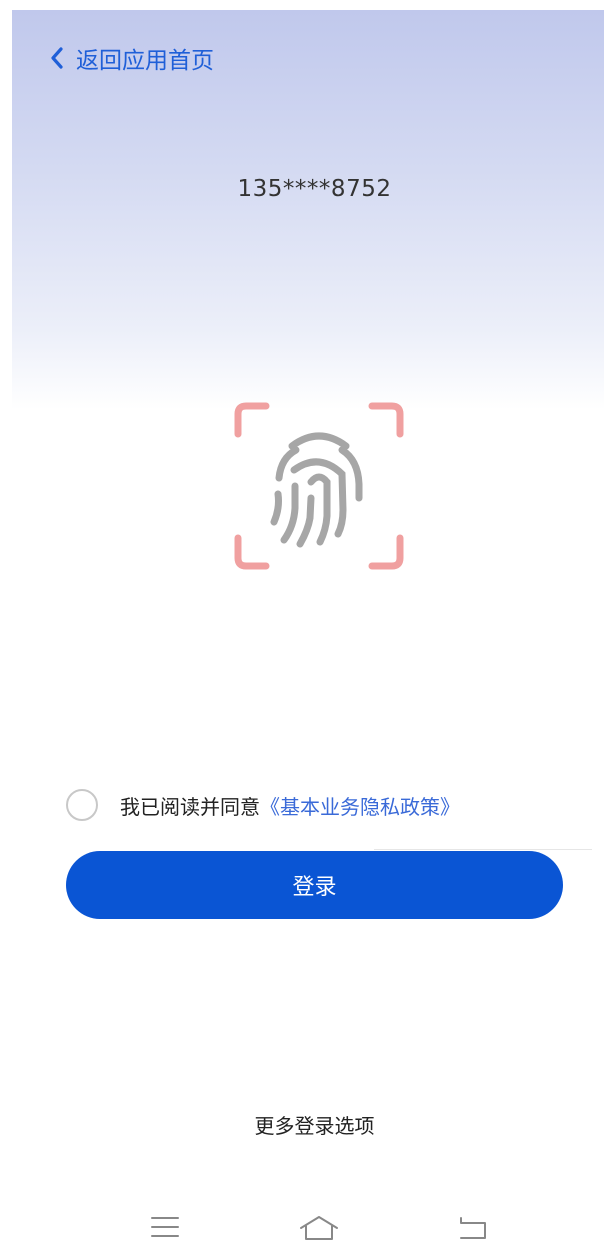  Describe the element at coordinates (483, 849) in the screenshot. I see `divider` at that location.